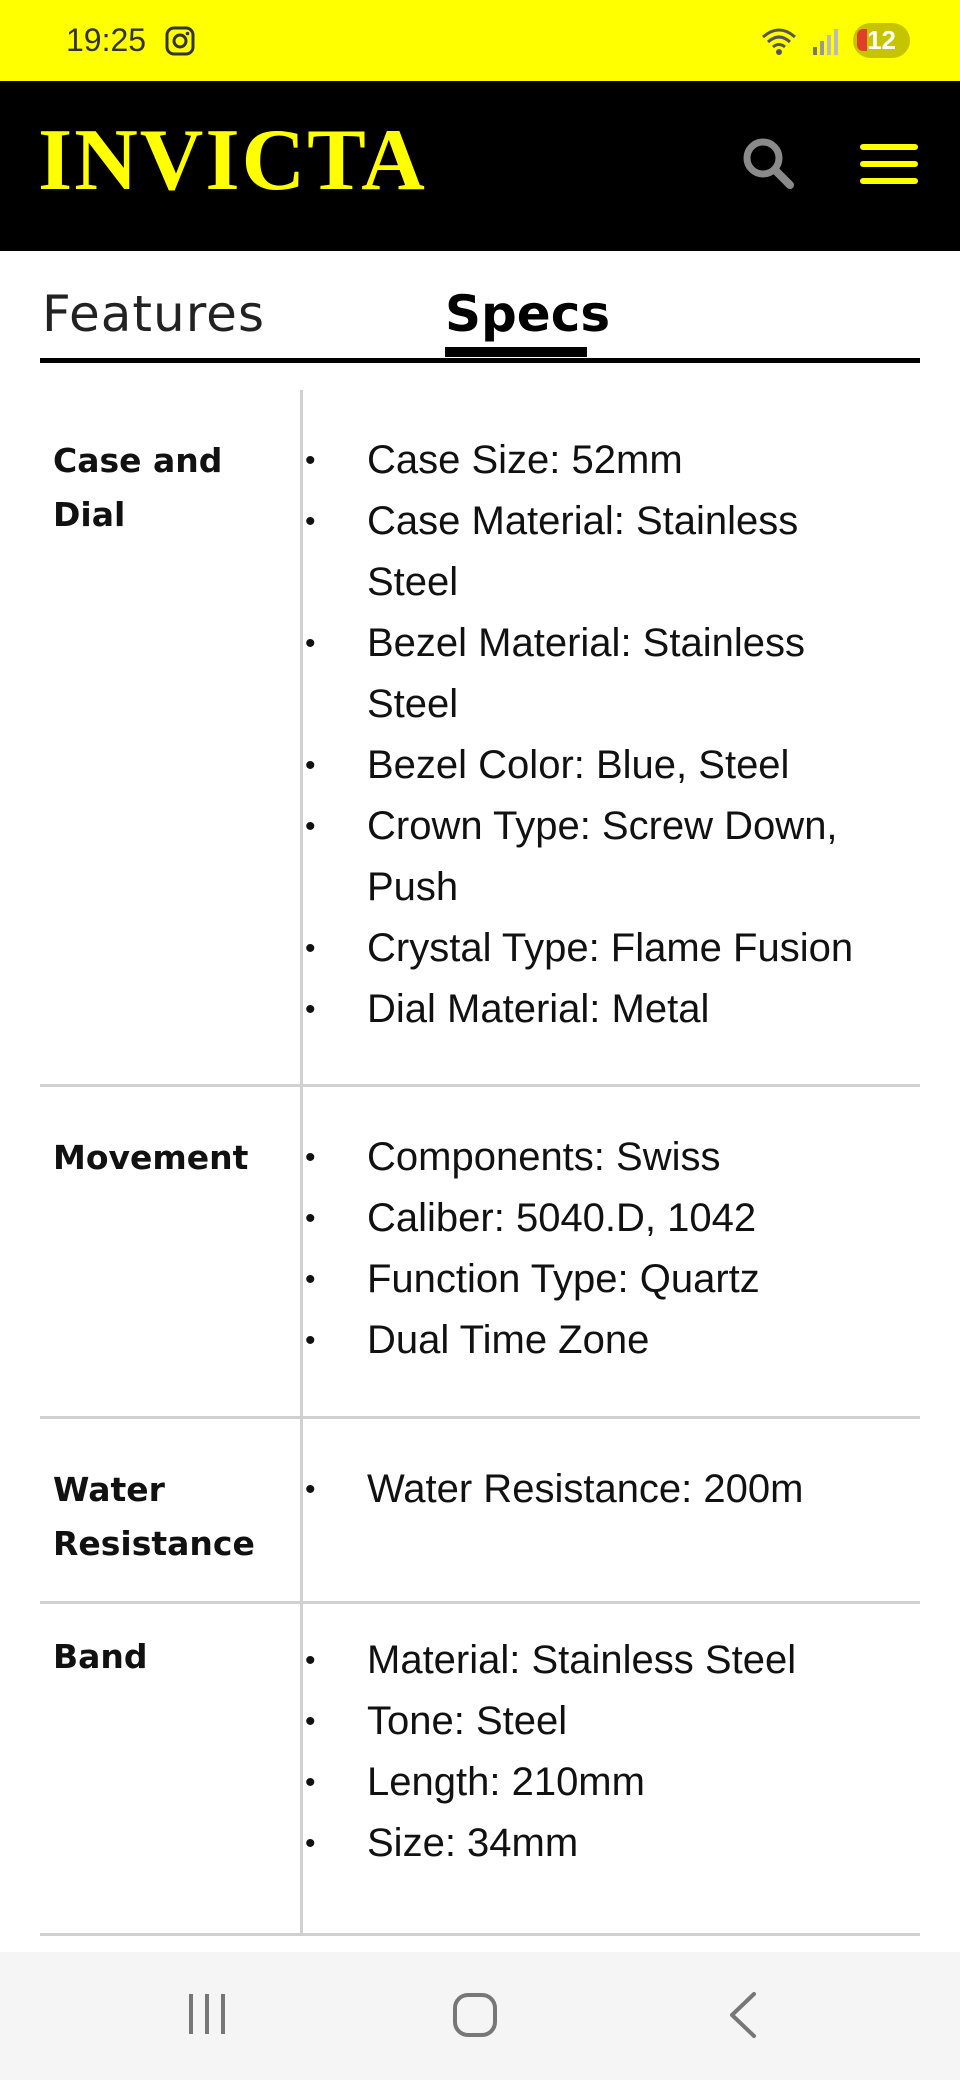 The width and height of the screenshot is (960, 2080). What do you see at coordinates (611, 1279) in the screenshot?
I see `spec-item: Function Type: Quartz` at bounding box center [611, 1279].